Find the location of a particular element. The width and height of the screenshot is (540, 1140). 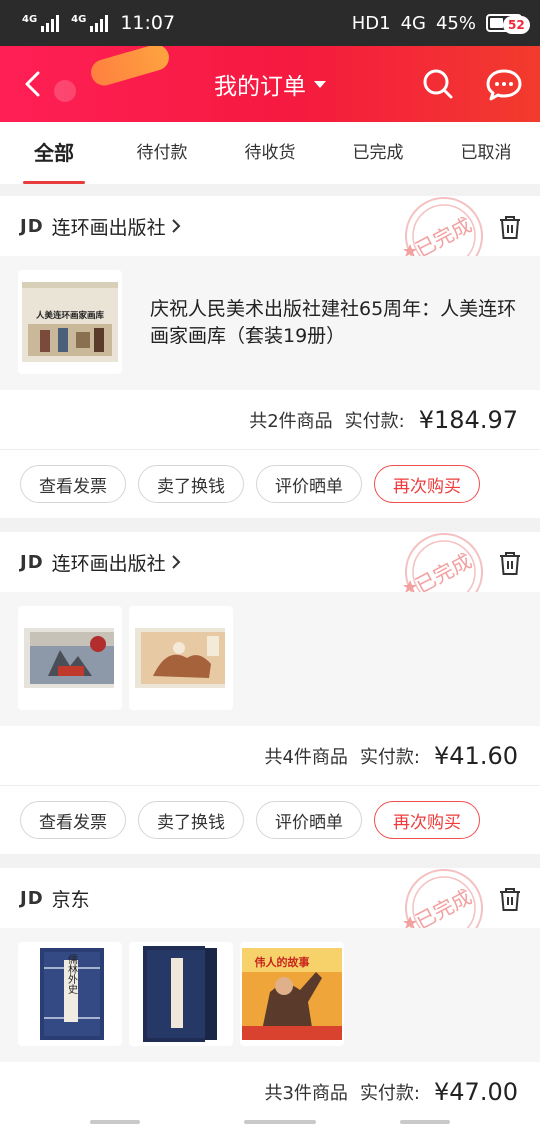

goods-section is located at coordinates (270, 659).